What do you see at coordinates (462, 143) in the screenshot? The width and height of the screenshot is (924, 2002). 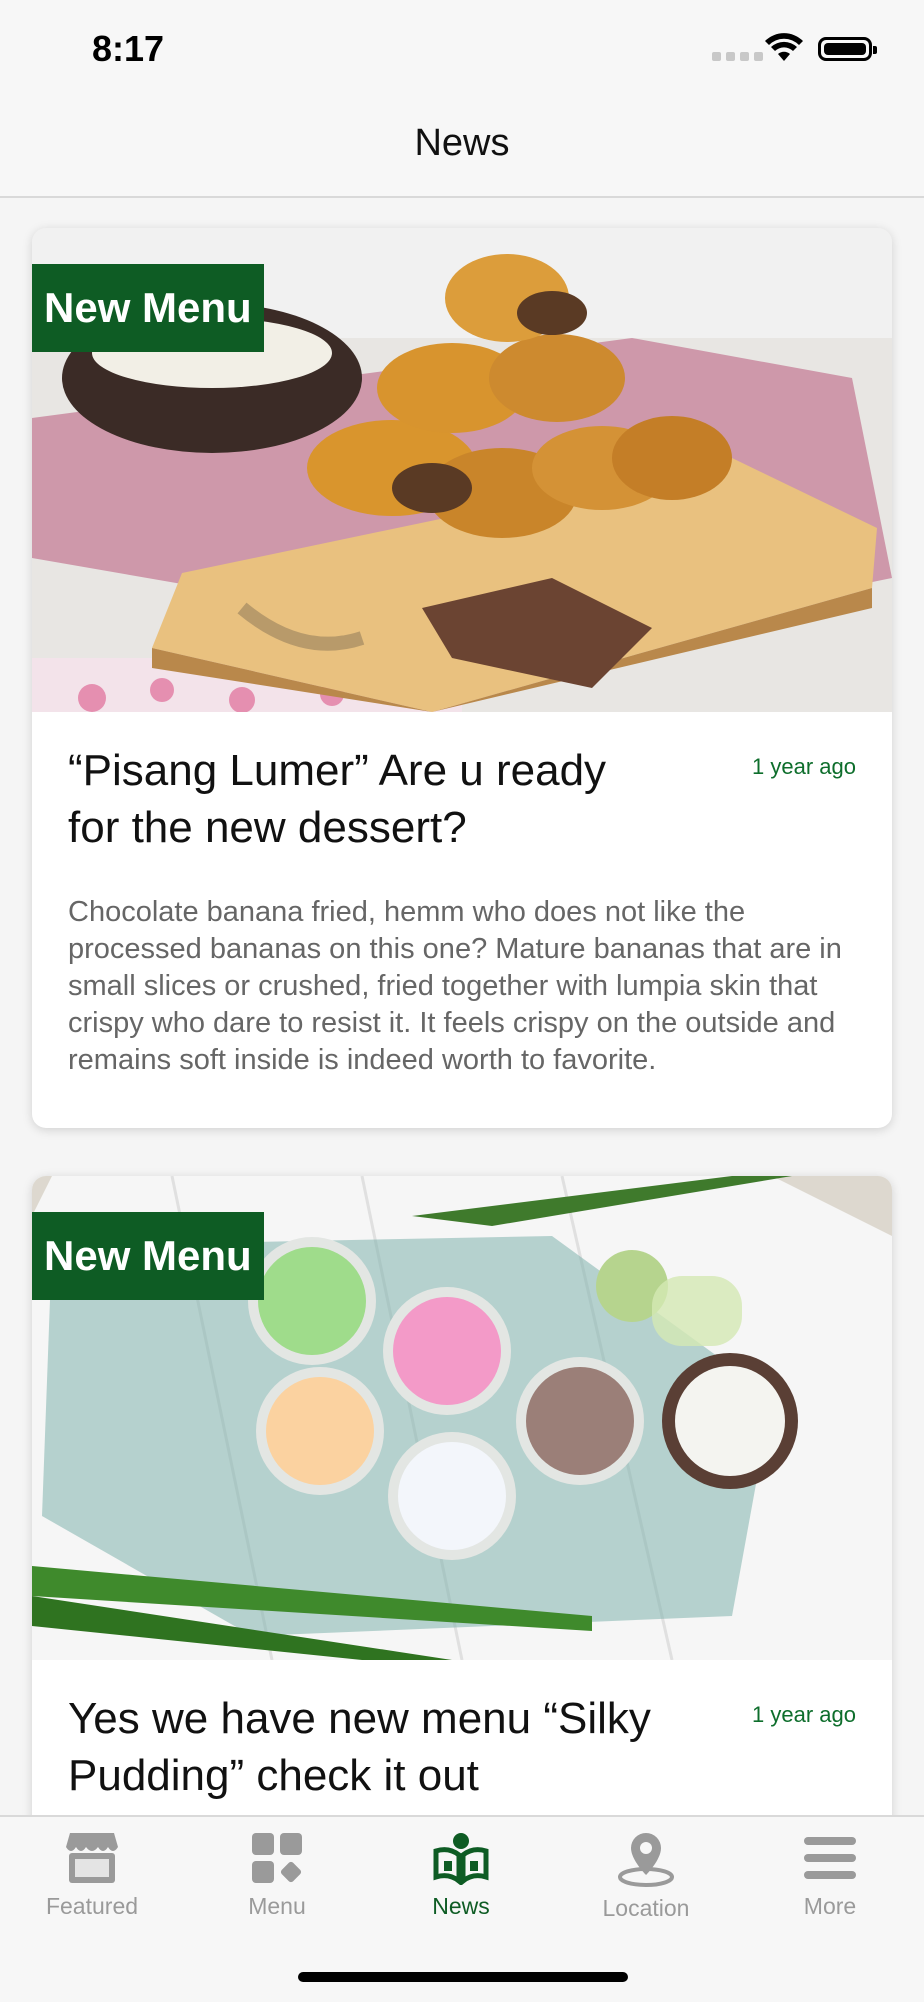 I see `page-title: News` at bounding box center [462, 143].